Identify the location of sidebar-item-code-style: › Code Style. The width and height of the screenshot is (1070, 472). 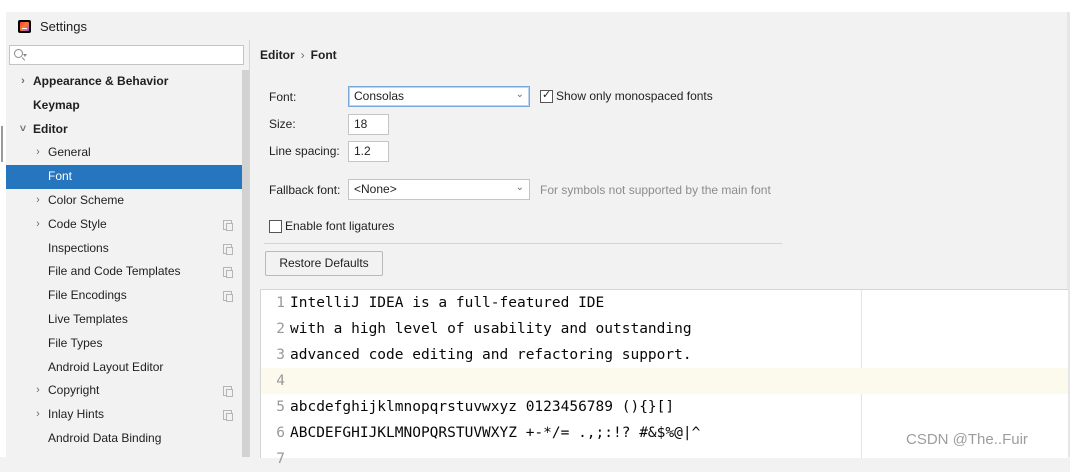
(124, 225).